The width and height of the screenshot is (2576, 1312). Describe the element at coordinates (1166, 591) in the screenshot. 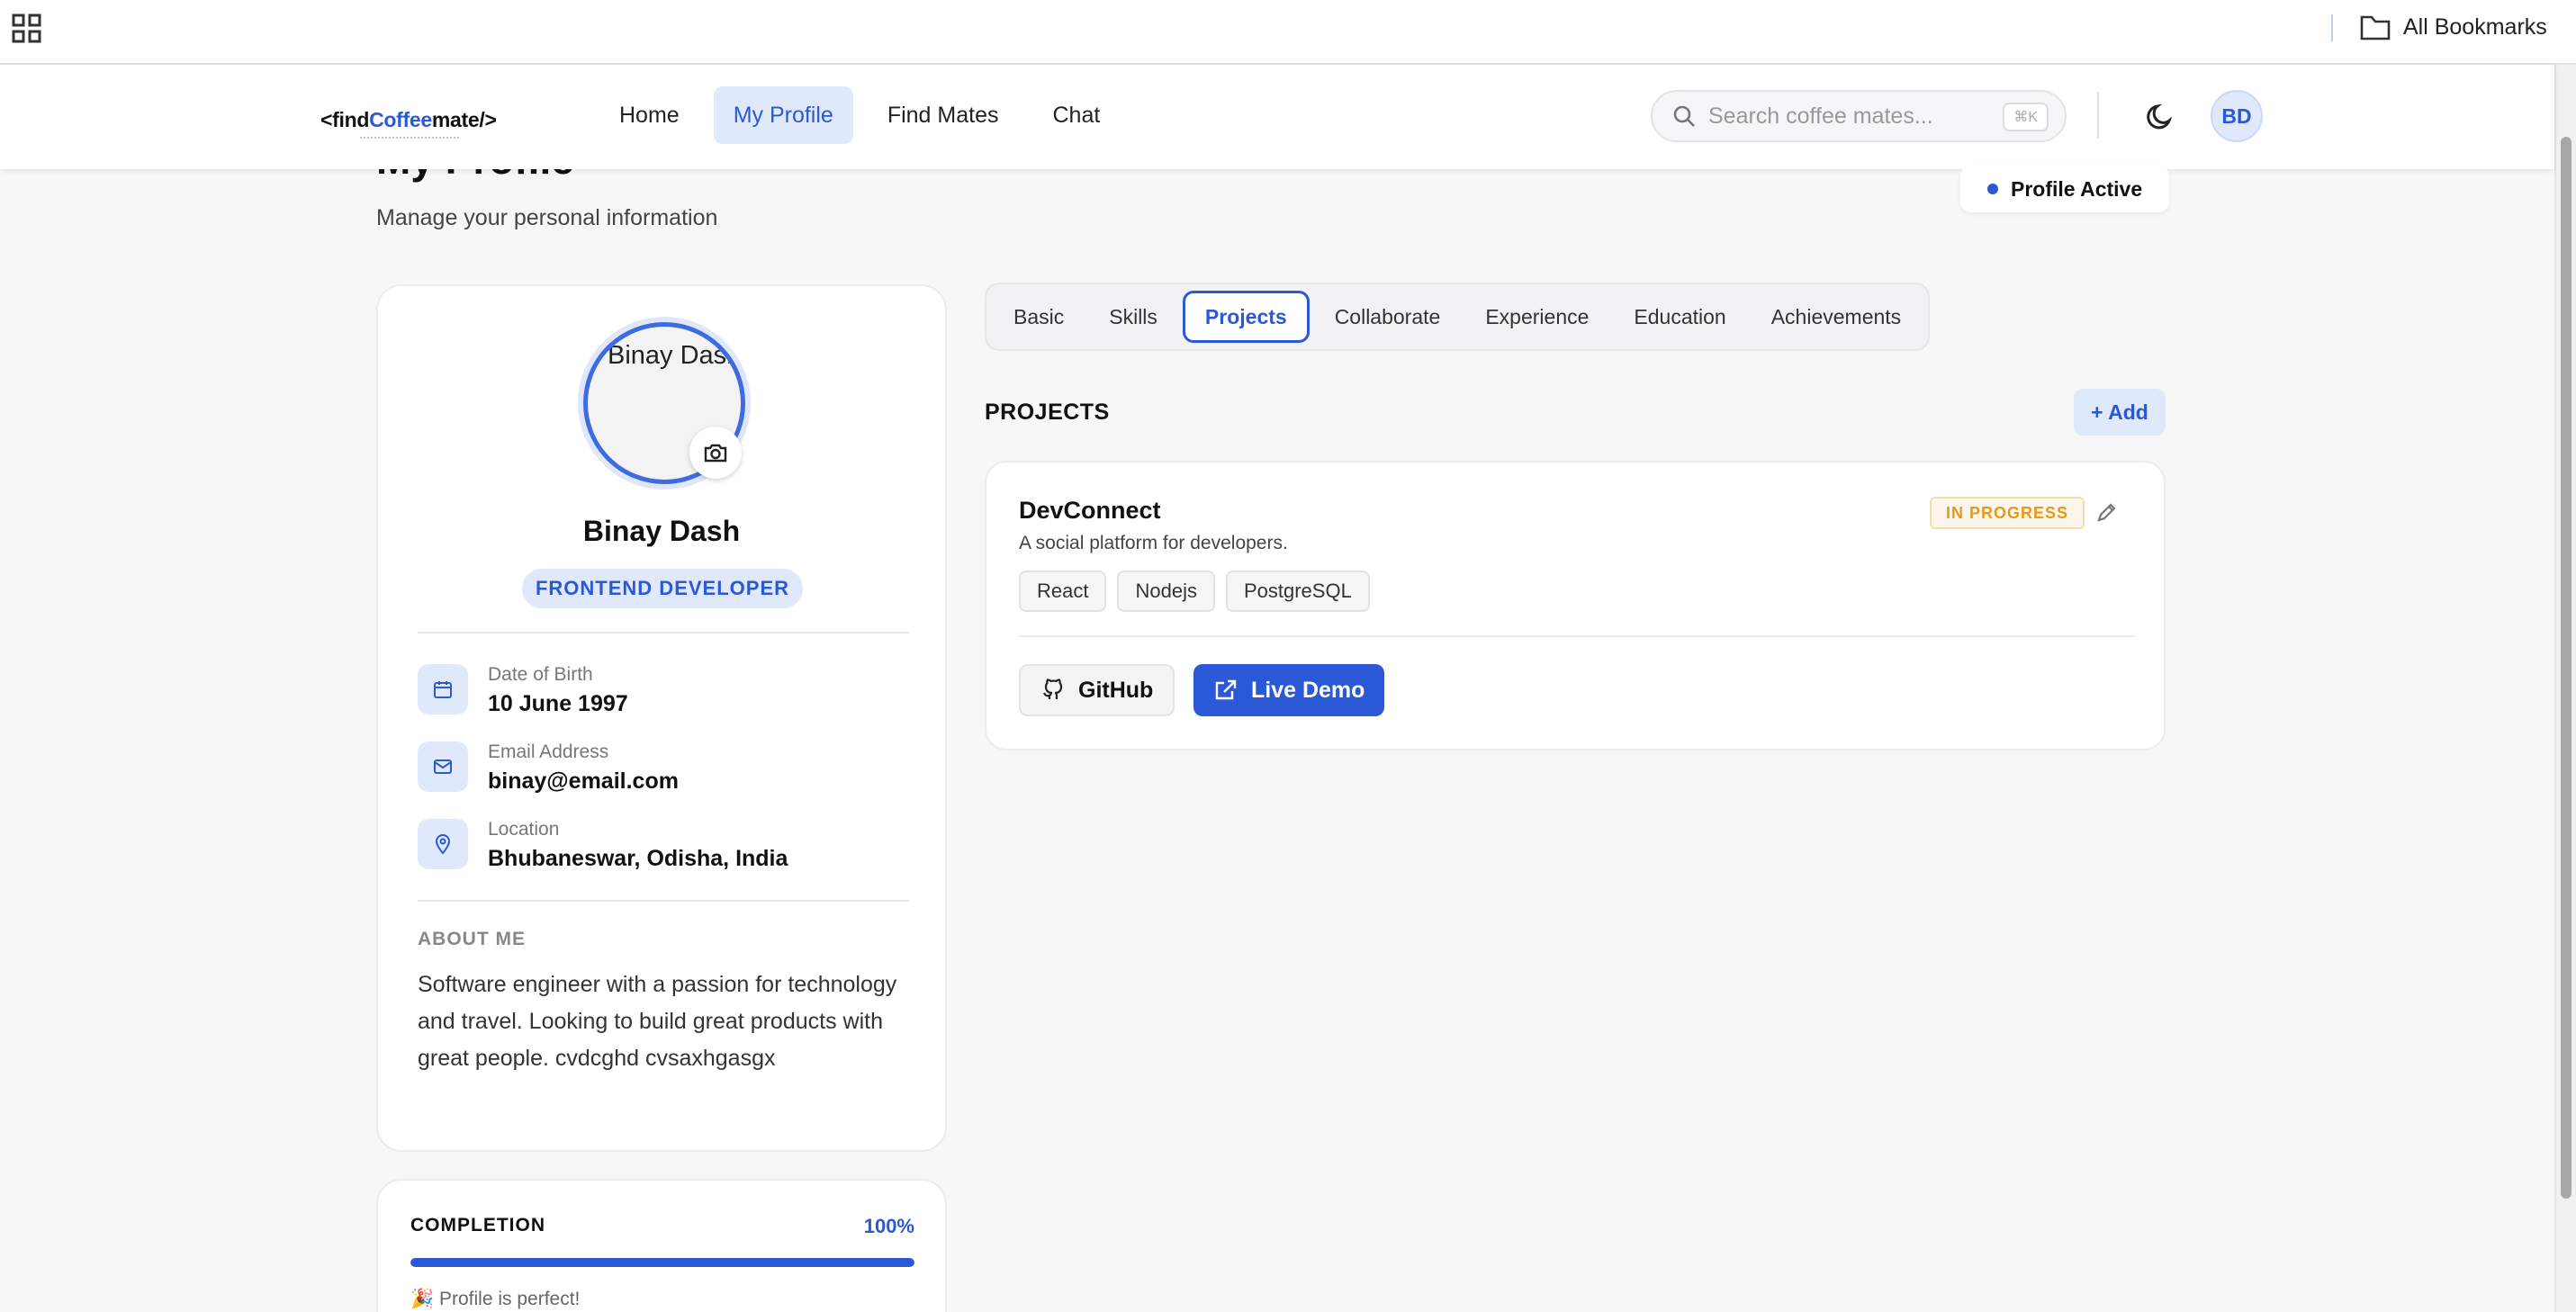

I see `tech-tag: Nodejs` at that location.